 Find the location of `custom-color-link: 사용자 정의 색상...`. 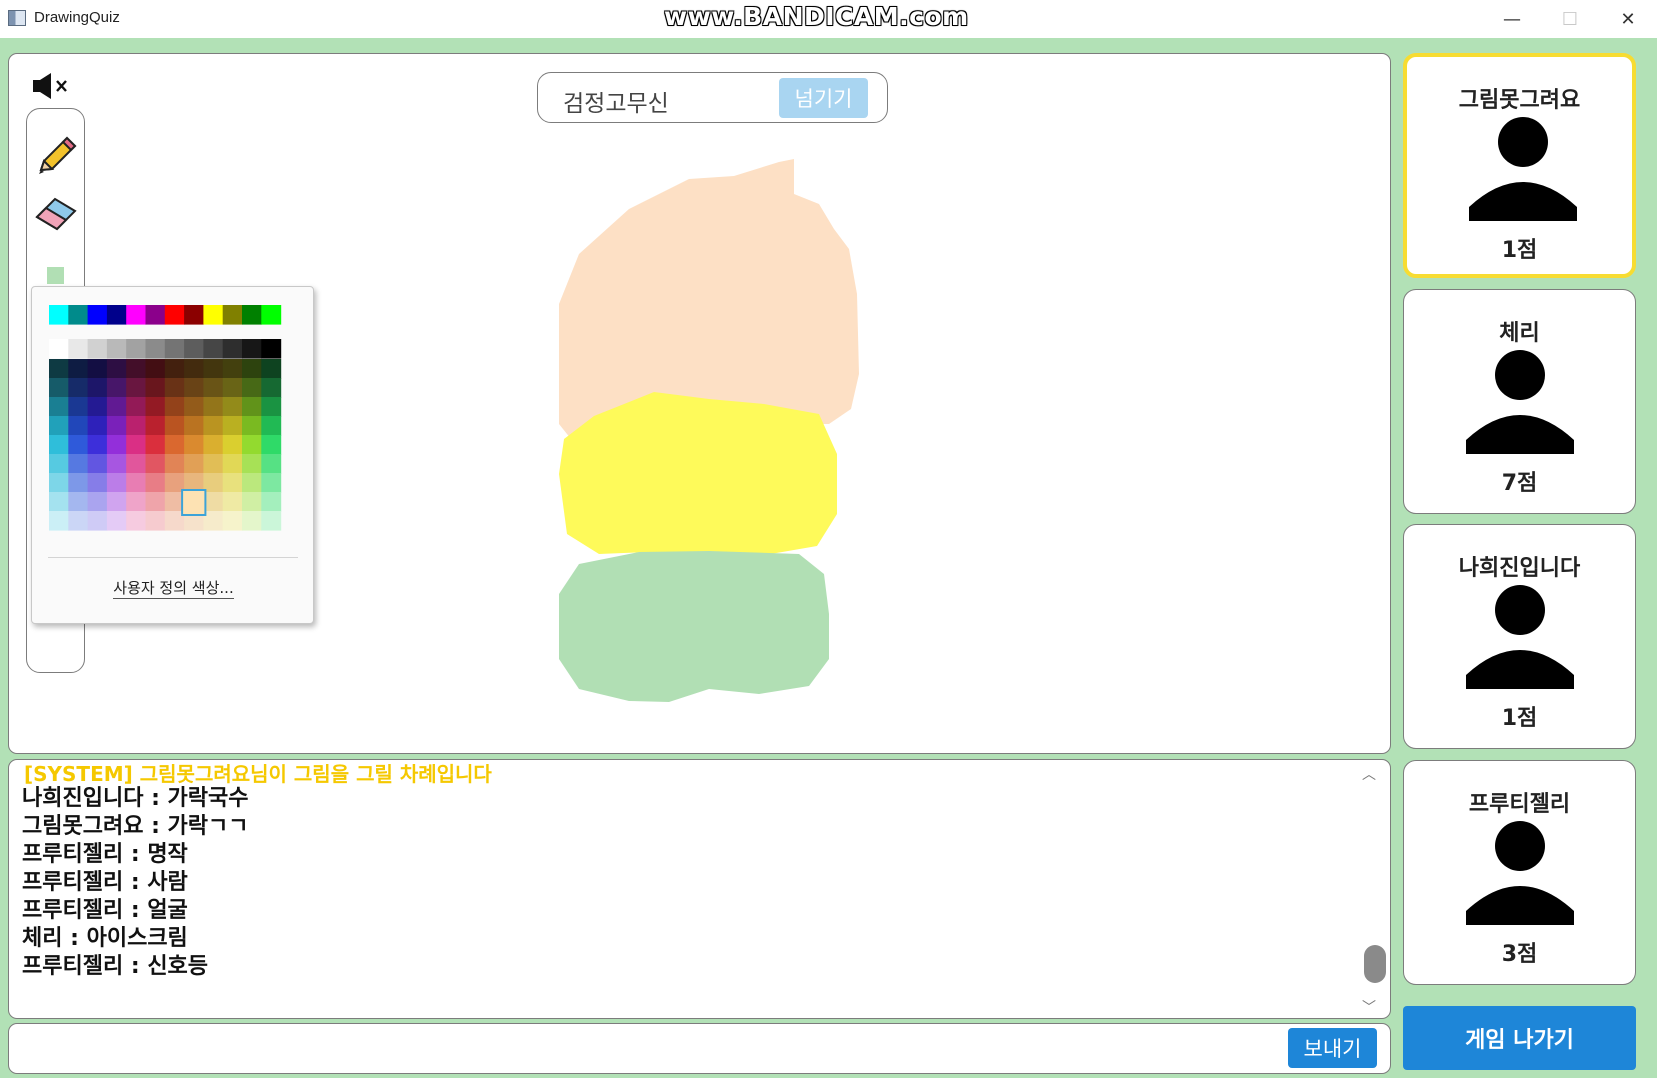

custom-color-link: 사용자 정의 색상... is located at coordinates (173, 588).